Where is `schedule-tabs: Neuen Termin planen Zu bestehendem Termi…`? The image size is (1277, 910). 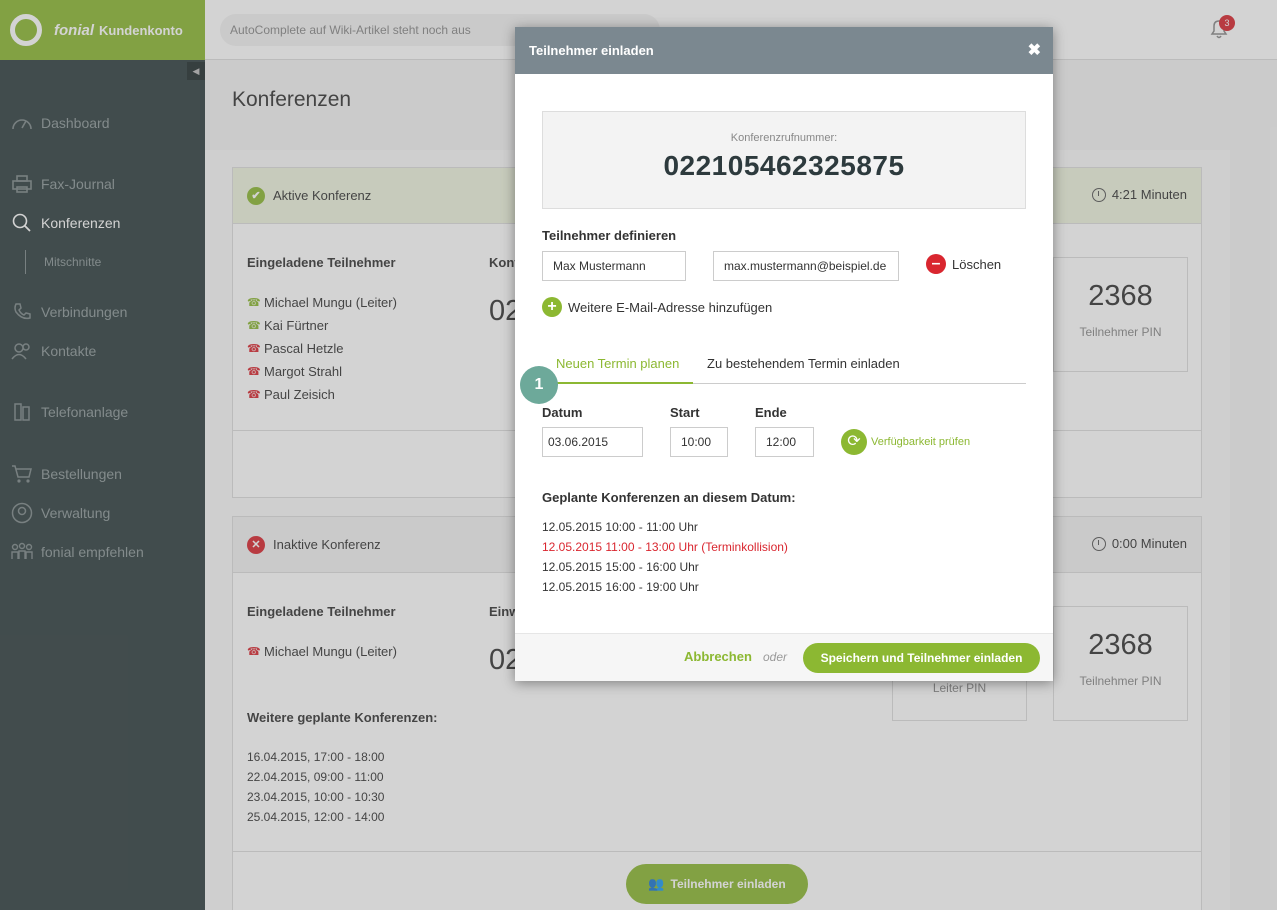
schedule-tabs: Neuen Termin planen Zu bestehendem Termi… is located at coordinates (784, 365).